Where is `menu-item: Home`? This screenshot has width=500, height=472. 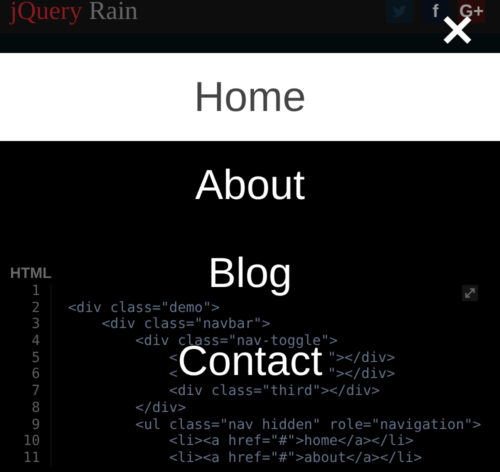
menu-item: Home is located at coordinates (250, 101).